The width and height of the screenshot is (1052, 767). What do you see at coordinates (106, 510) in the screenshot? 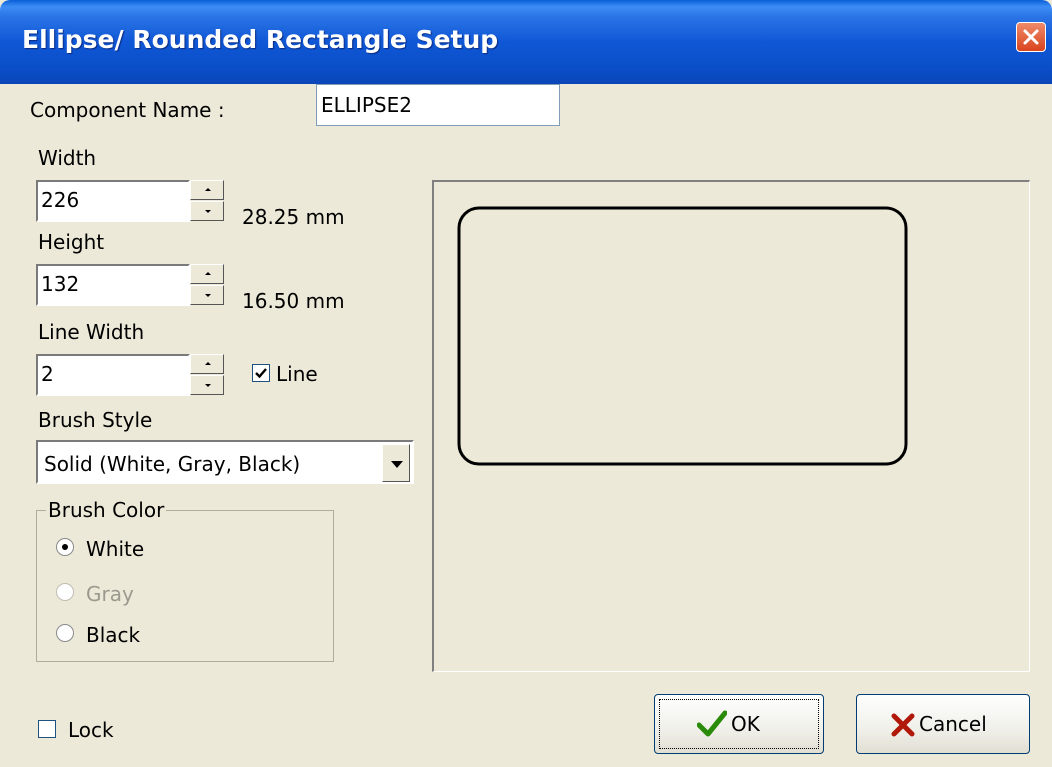
I see `brush-color-group-label: Brush Color` at bounding box center [106, 510].